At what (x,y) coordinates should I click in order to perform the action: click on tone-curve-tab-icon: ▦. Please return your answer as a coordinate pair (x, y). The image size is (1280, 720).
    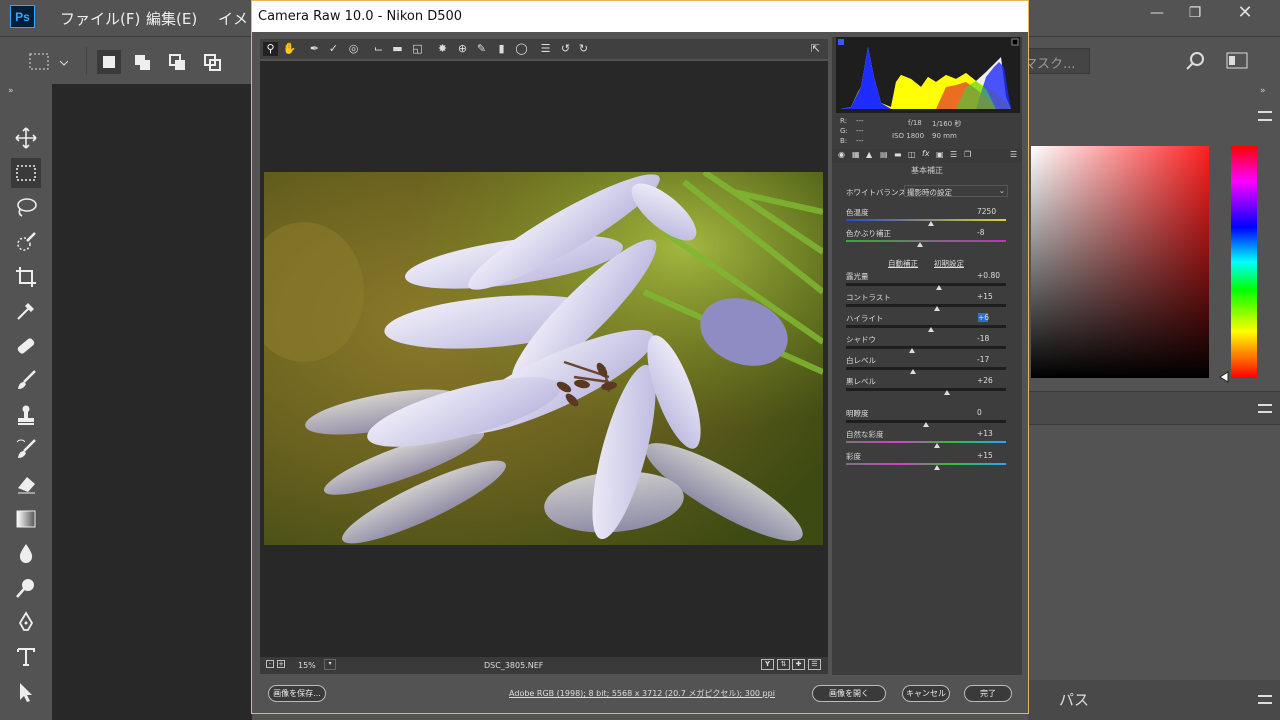
    Looking at the image, I should click on (856, 154).